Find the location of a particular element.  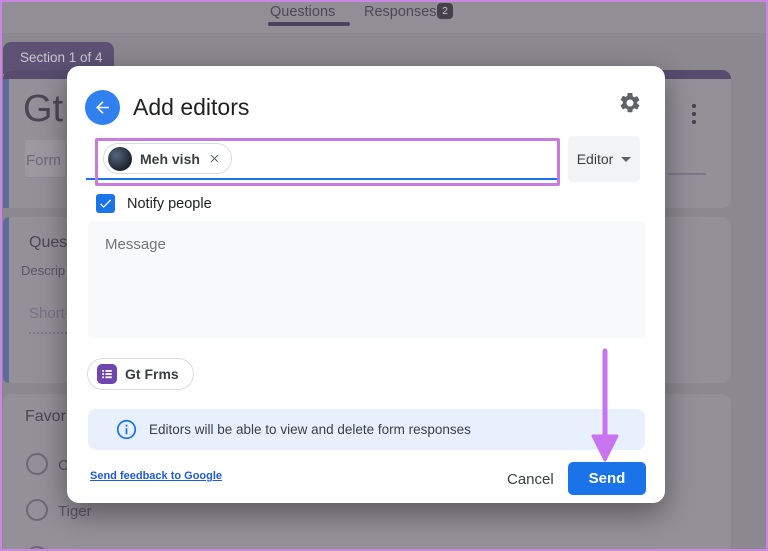

tab-questions: Questions is located at coordinates (302, 12).